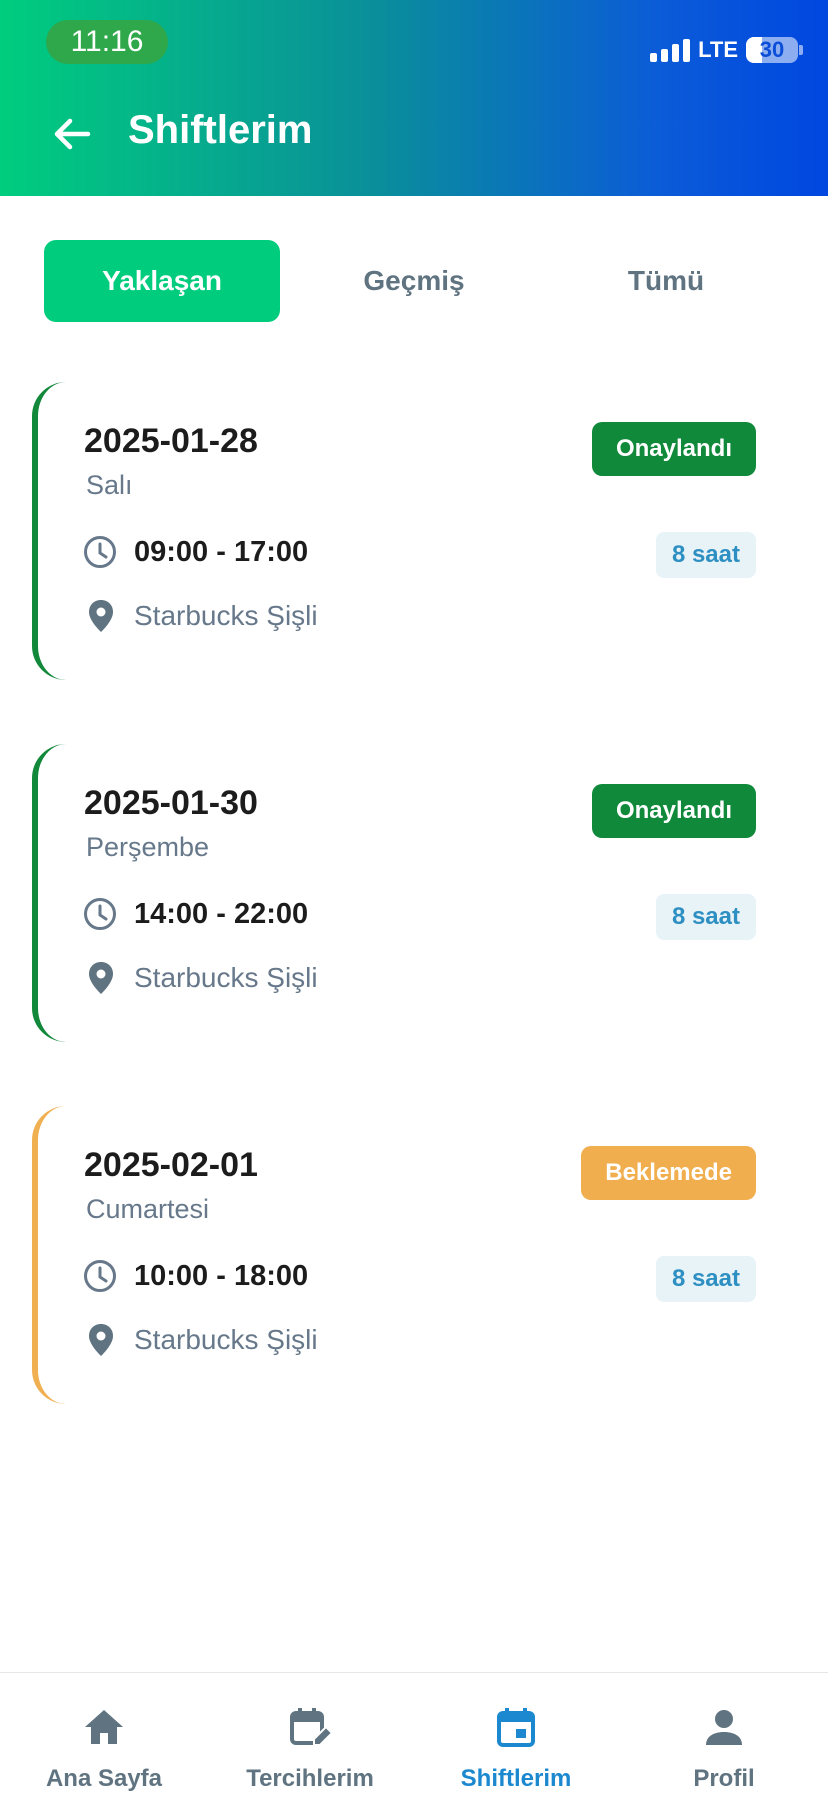  Describe the element at coordinates (162, 281) in the screenshot. I see `tab-upcoming: Yaklaşan` at that location.